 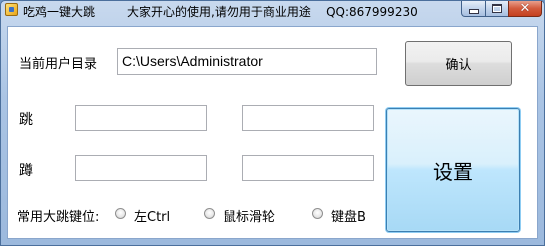 I want to click on maximize-button, so click(x=497, y=9).